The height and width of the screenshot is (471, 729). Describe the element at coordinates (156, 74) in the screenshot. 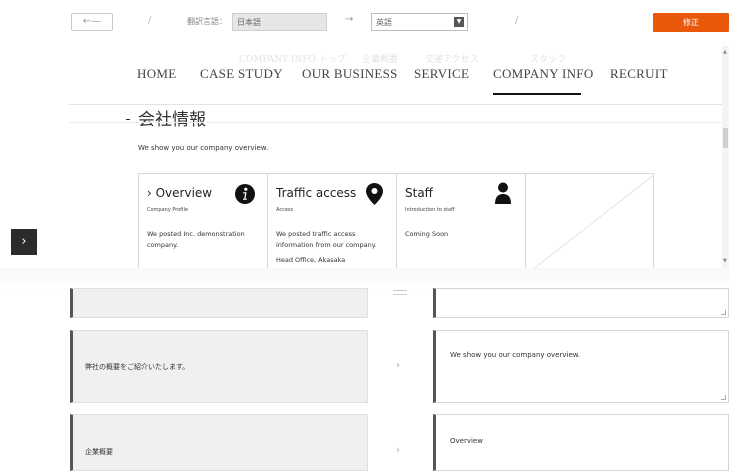

I see `nav-home: HOME` at that location.